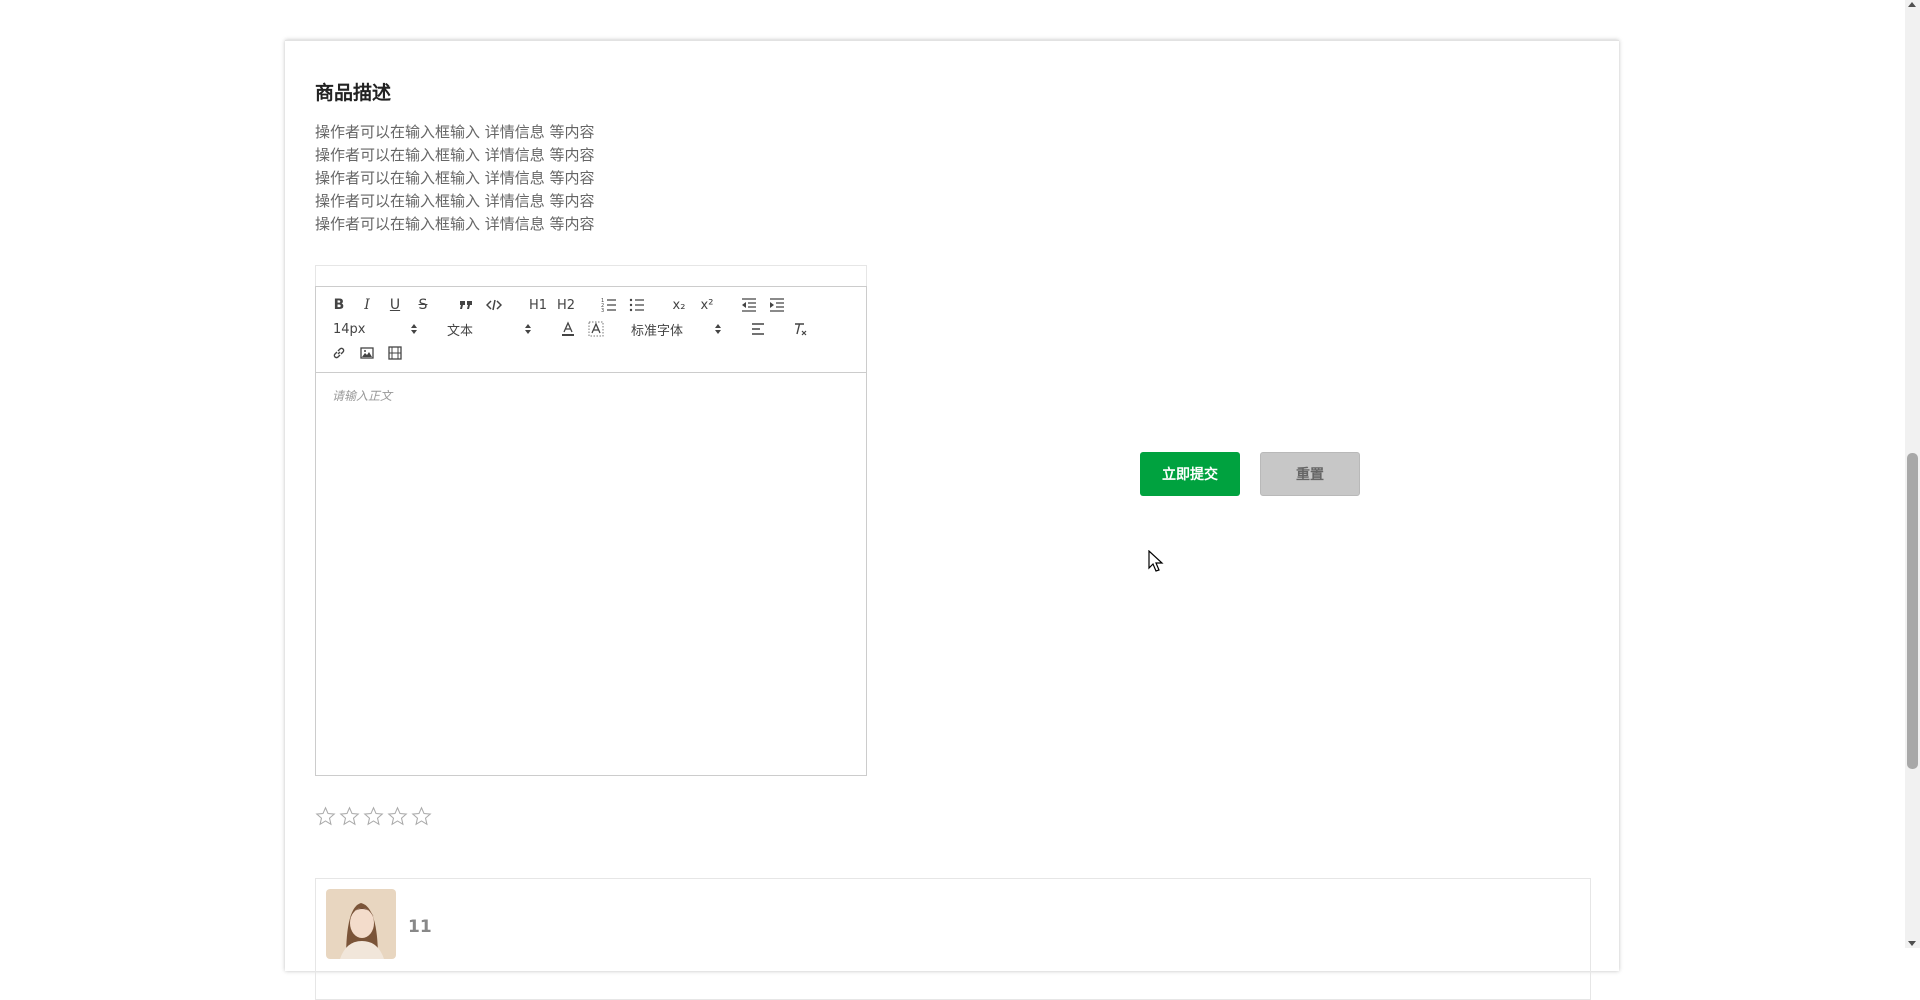 The image size is (1920, 1000). I want to click on comment-item: 11, so click(953, 939).